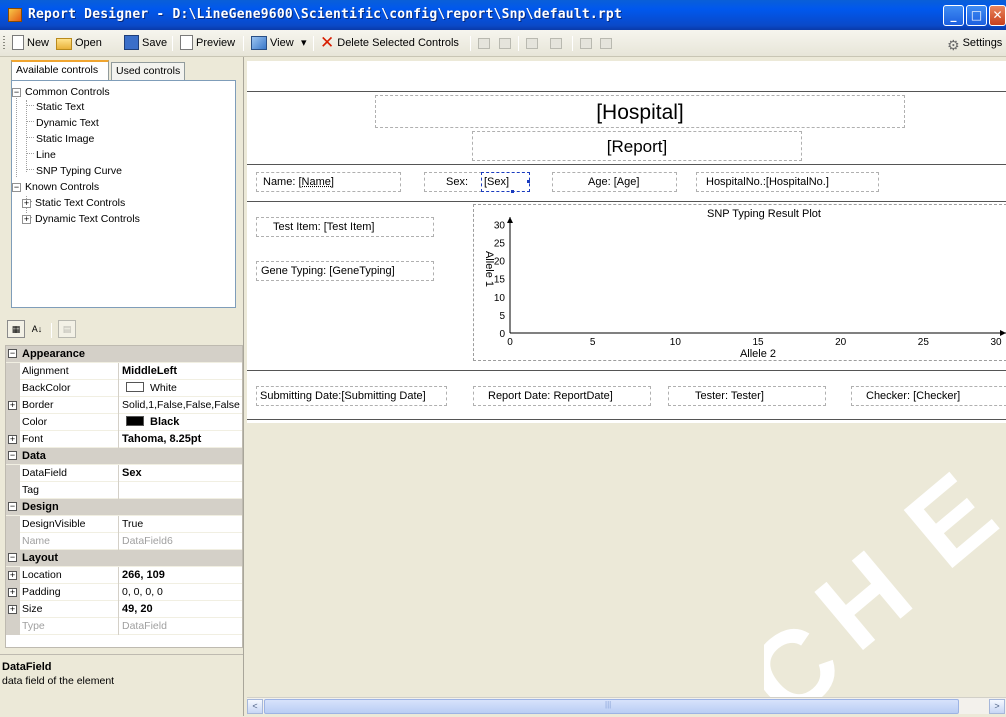 The width and height of the screenshot is (1006, 717). Describe the element at coordinates (272, 43) in the screenshot. I see `view-button: View` at that location.